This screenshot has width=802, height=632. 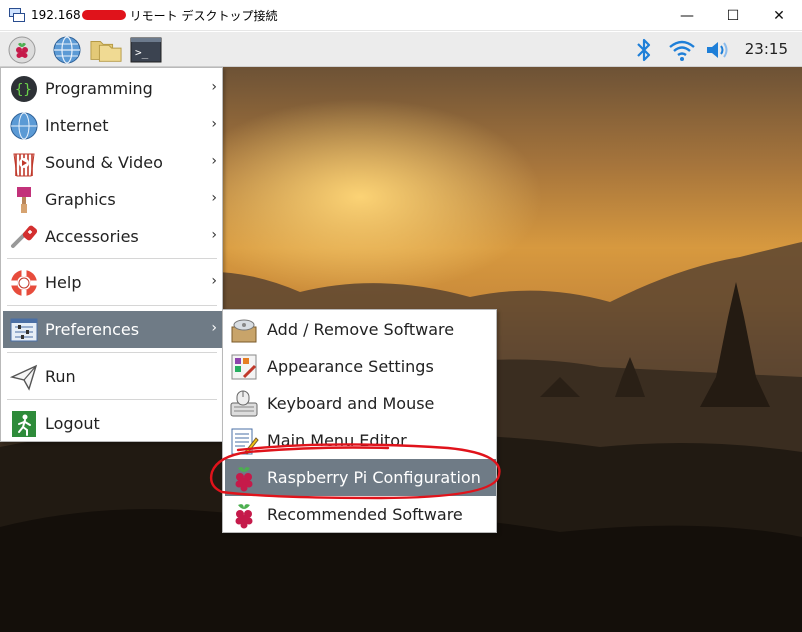 I want to click on close-button: ✕, so click(x=779, y=15).